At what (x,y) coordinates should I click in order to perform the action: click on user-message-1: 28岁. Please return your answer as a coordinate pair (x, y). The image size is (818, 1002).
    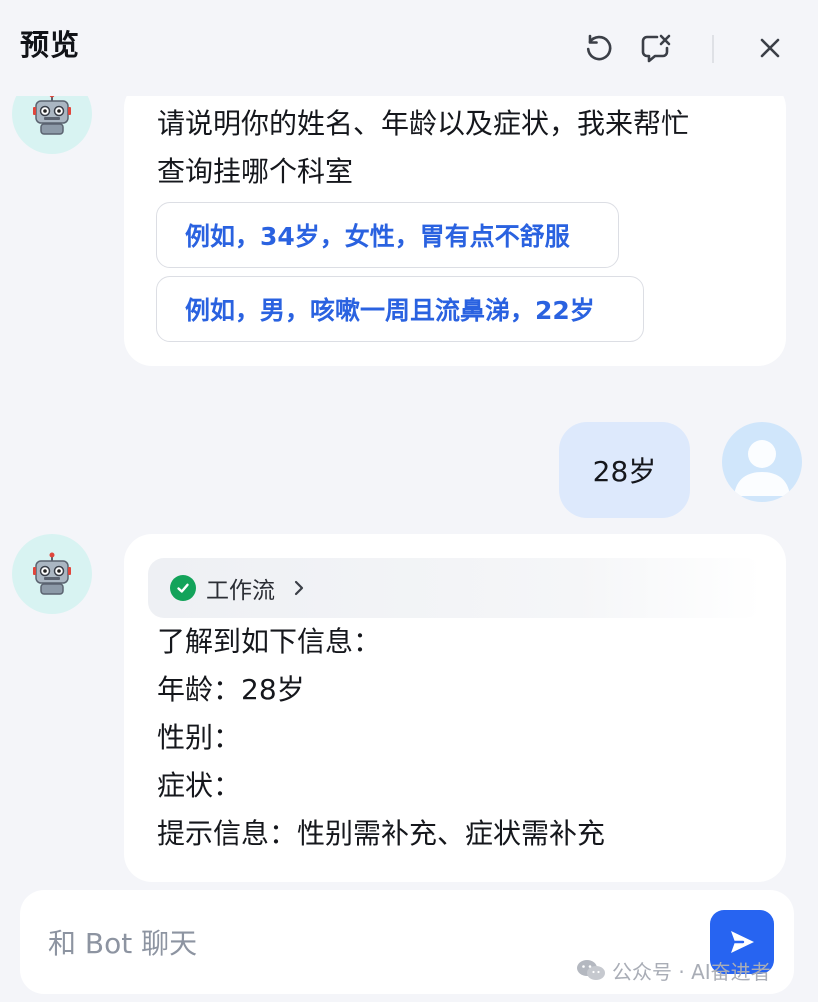
    Looking at the image, I should click on (624, 470).